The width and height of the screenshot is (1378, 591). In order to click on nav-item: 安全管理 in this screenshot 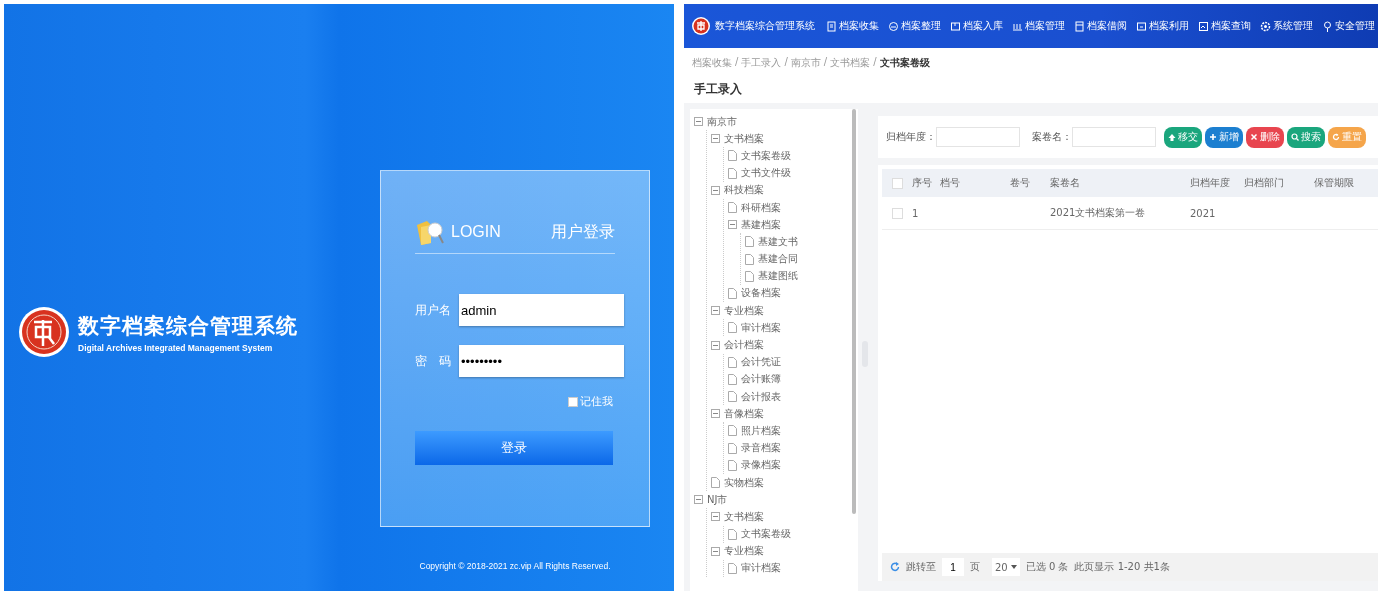, I will do `click(1348, 26)`.